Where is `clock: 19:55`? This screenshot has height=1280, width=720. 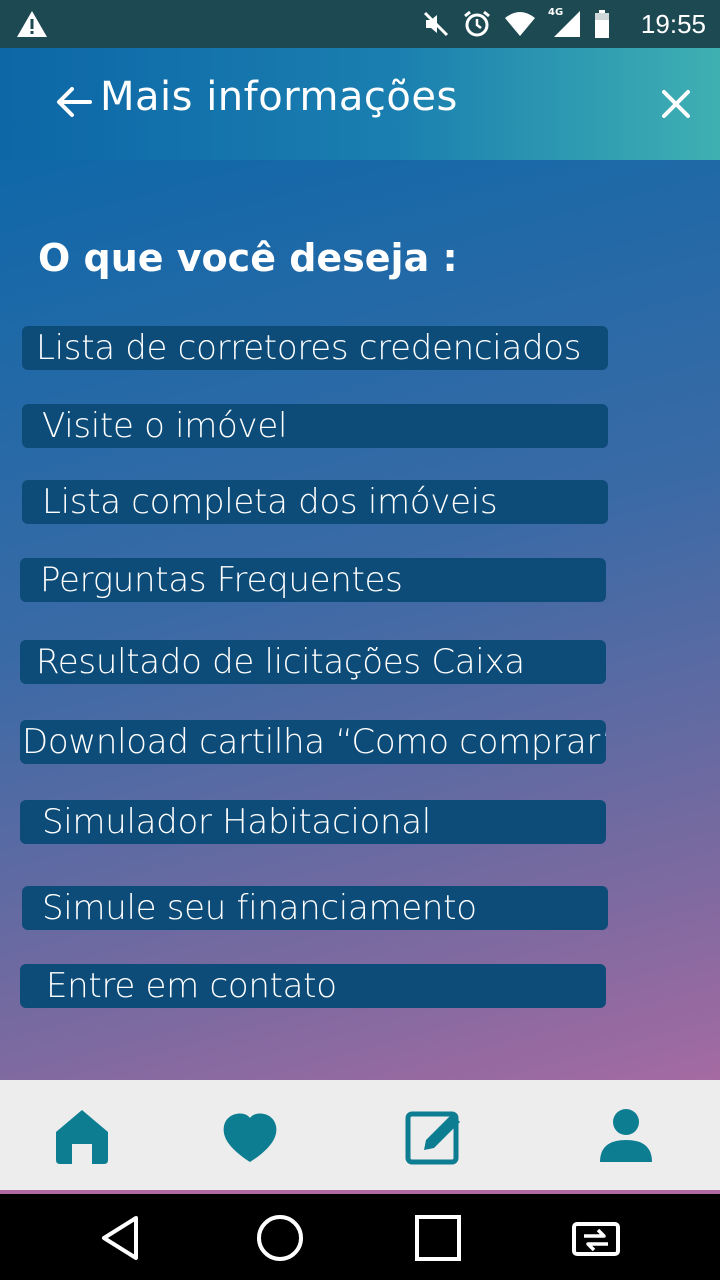 clock: 19:55 is located at coordinates (673, 24).